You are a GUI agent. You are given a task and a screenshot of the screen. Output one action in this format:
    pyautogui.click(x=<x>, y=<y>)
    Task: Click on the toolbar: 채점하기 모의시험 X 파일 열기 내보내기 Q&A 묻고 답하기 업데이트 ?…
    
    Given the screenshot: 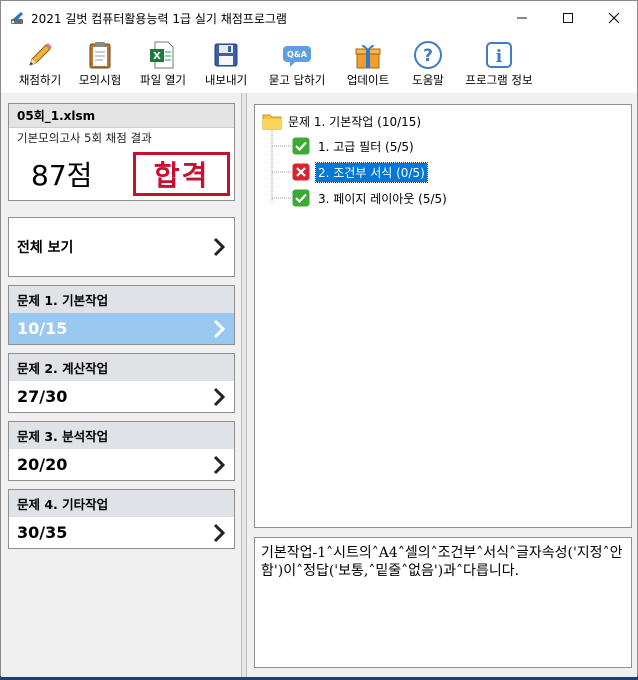 What is the action you would take?
    pyautogui.click(x=319, y=63)
    